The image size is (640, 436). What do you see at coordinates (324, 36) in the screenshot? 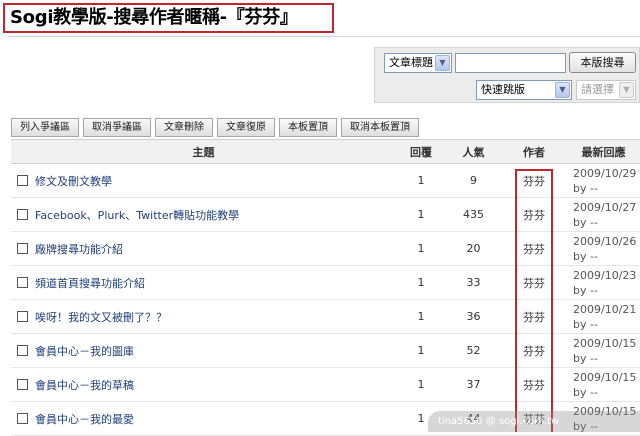
I see `title-divider` at bounding box center [324, 36].